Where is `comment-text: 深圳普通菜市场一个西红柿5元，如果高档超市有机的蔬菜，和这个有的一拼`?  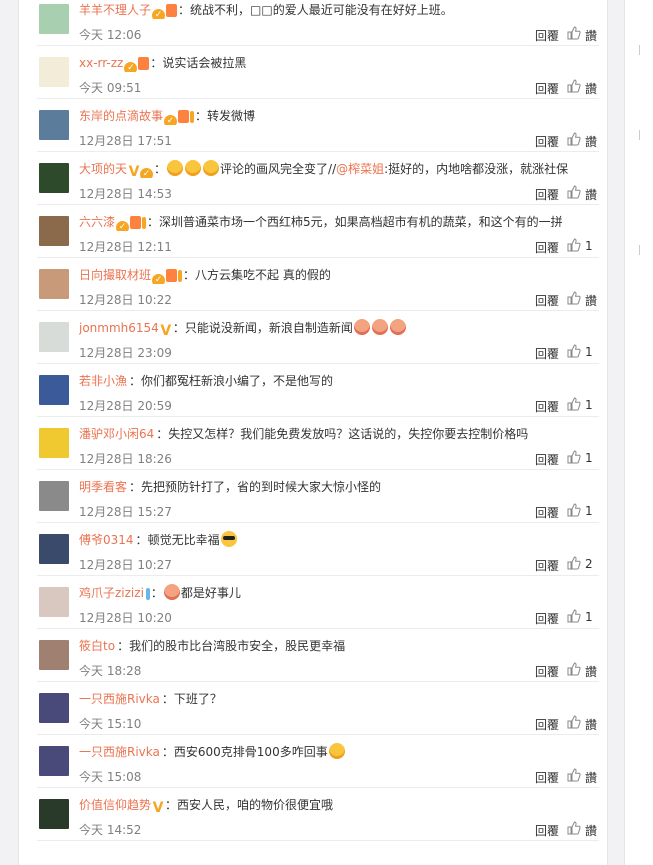 comment-text: 深圳普通菜市场一个西红柿5元，如果高档超市有机的蔬菜，和这个有的一拼 is located at coordinates (361, 222).